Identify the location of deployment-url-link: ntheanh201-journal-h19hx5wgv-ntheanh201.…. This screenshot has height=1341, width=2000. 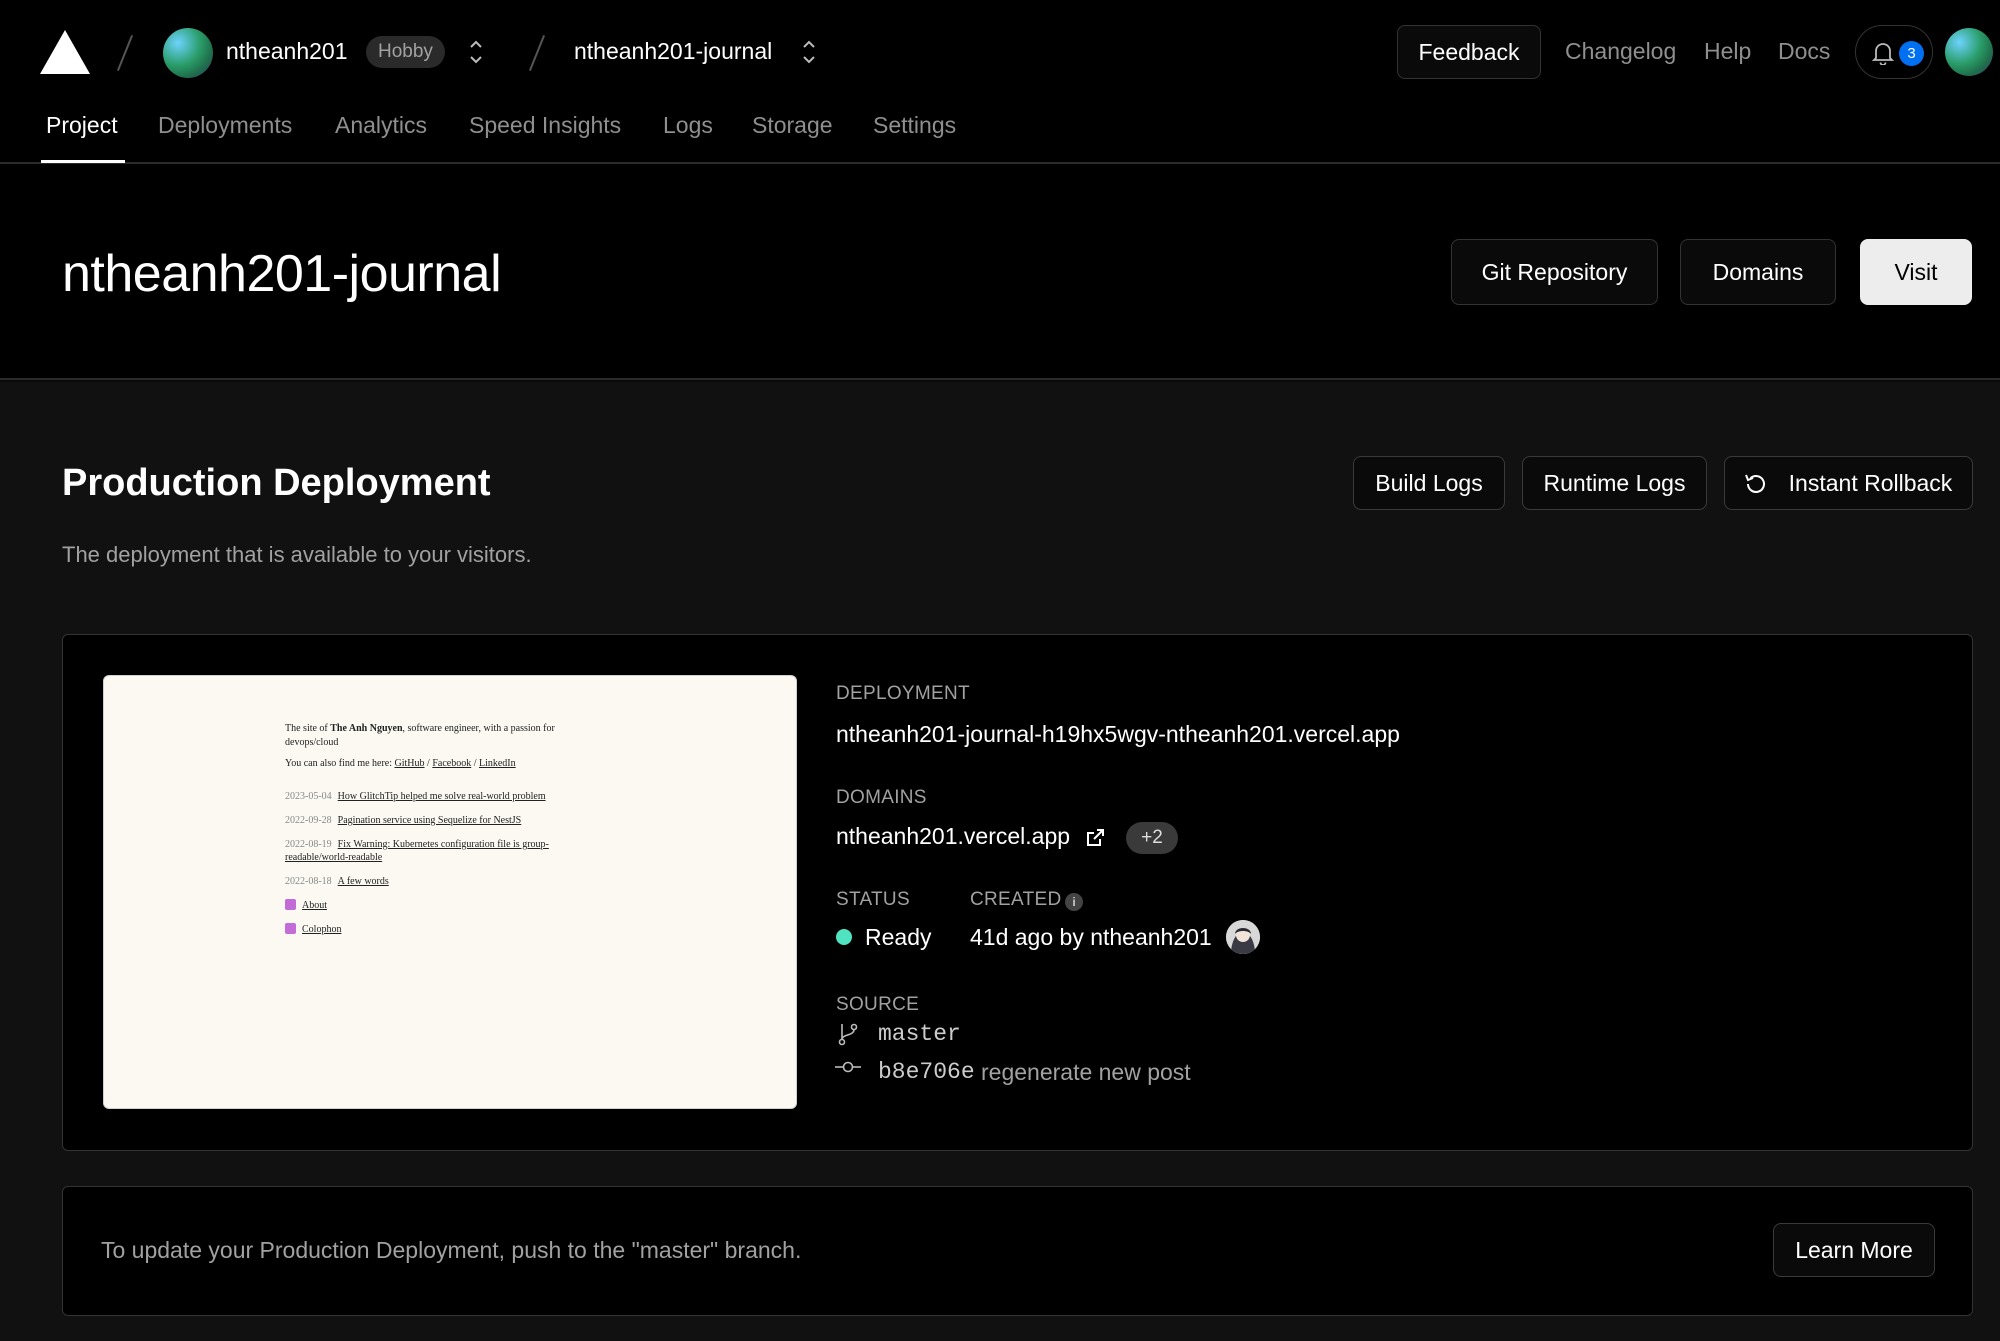
(1118, 734).